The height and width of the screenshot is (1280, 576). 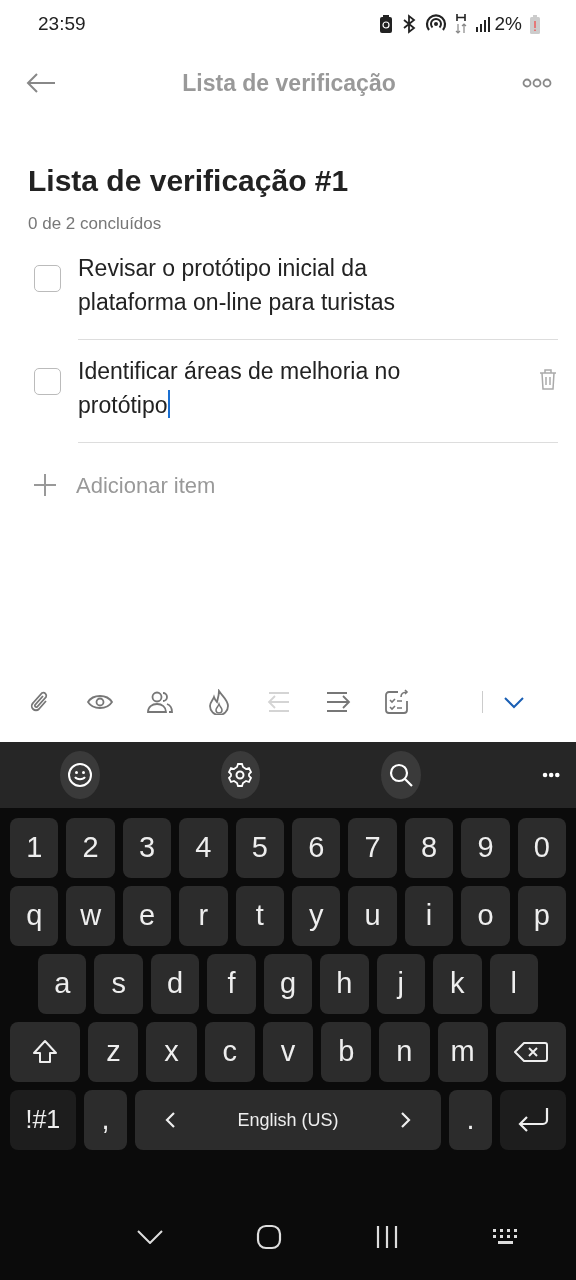 What do you see at coordinates (337, 702) in the screenshot?
I see `indent-icon` at bounding box center [337, 702].